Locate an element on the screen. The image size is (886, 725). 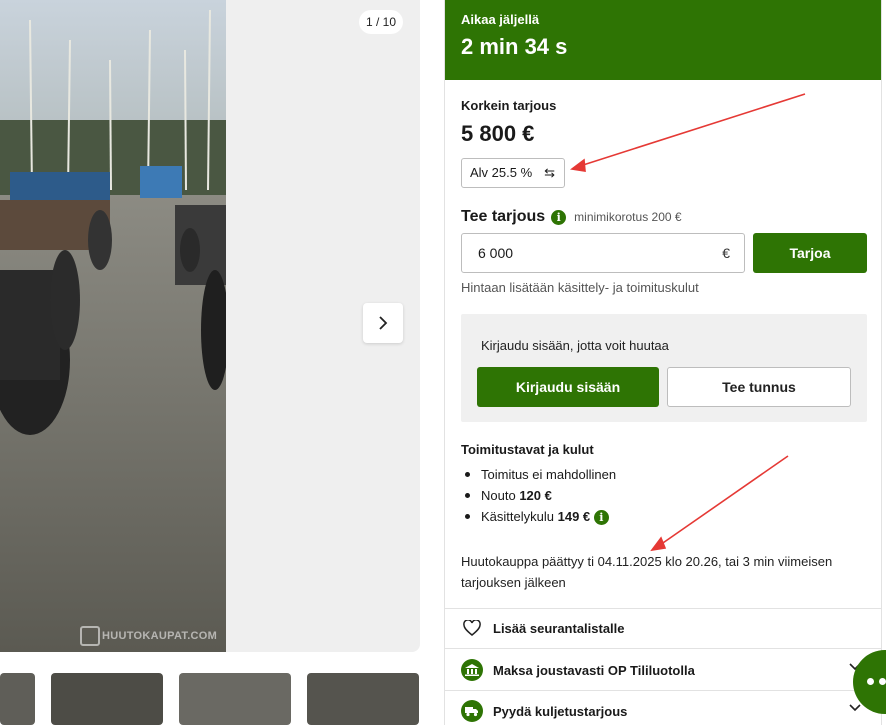
time-remaining-value: 2 min 34 s is located at coordinates (514, 46).